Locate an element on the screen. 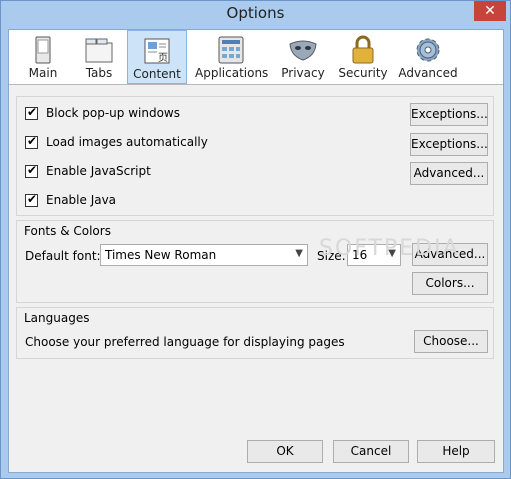 The image size is (511, 479). tab-privacy: Privacy is located at coordinates (303, 57).